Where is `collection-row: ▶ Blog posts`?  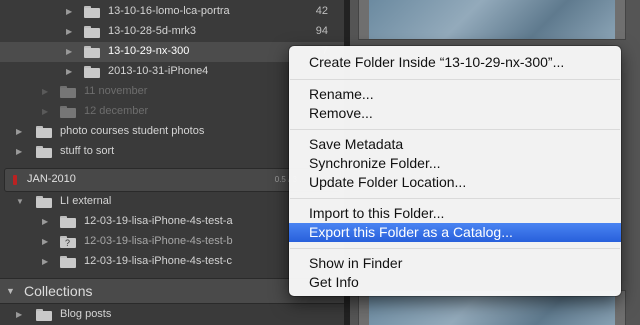
collection-row: ▶ Blog posts is located at coordinates (172, 315).